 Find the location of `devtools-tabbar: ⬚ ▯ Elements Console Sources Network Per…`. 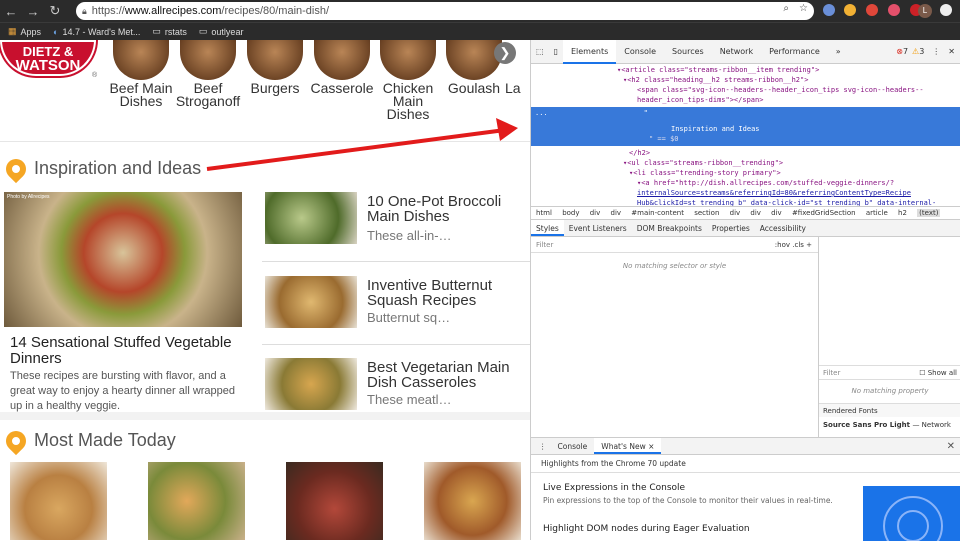

devtools-tabbar: ⬚ ▯ Elements Console Sources Network Per… is located at coordinates (745, 51).